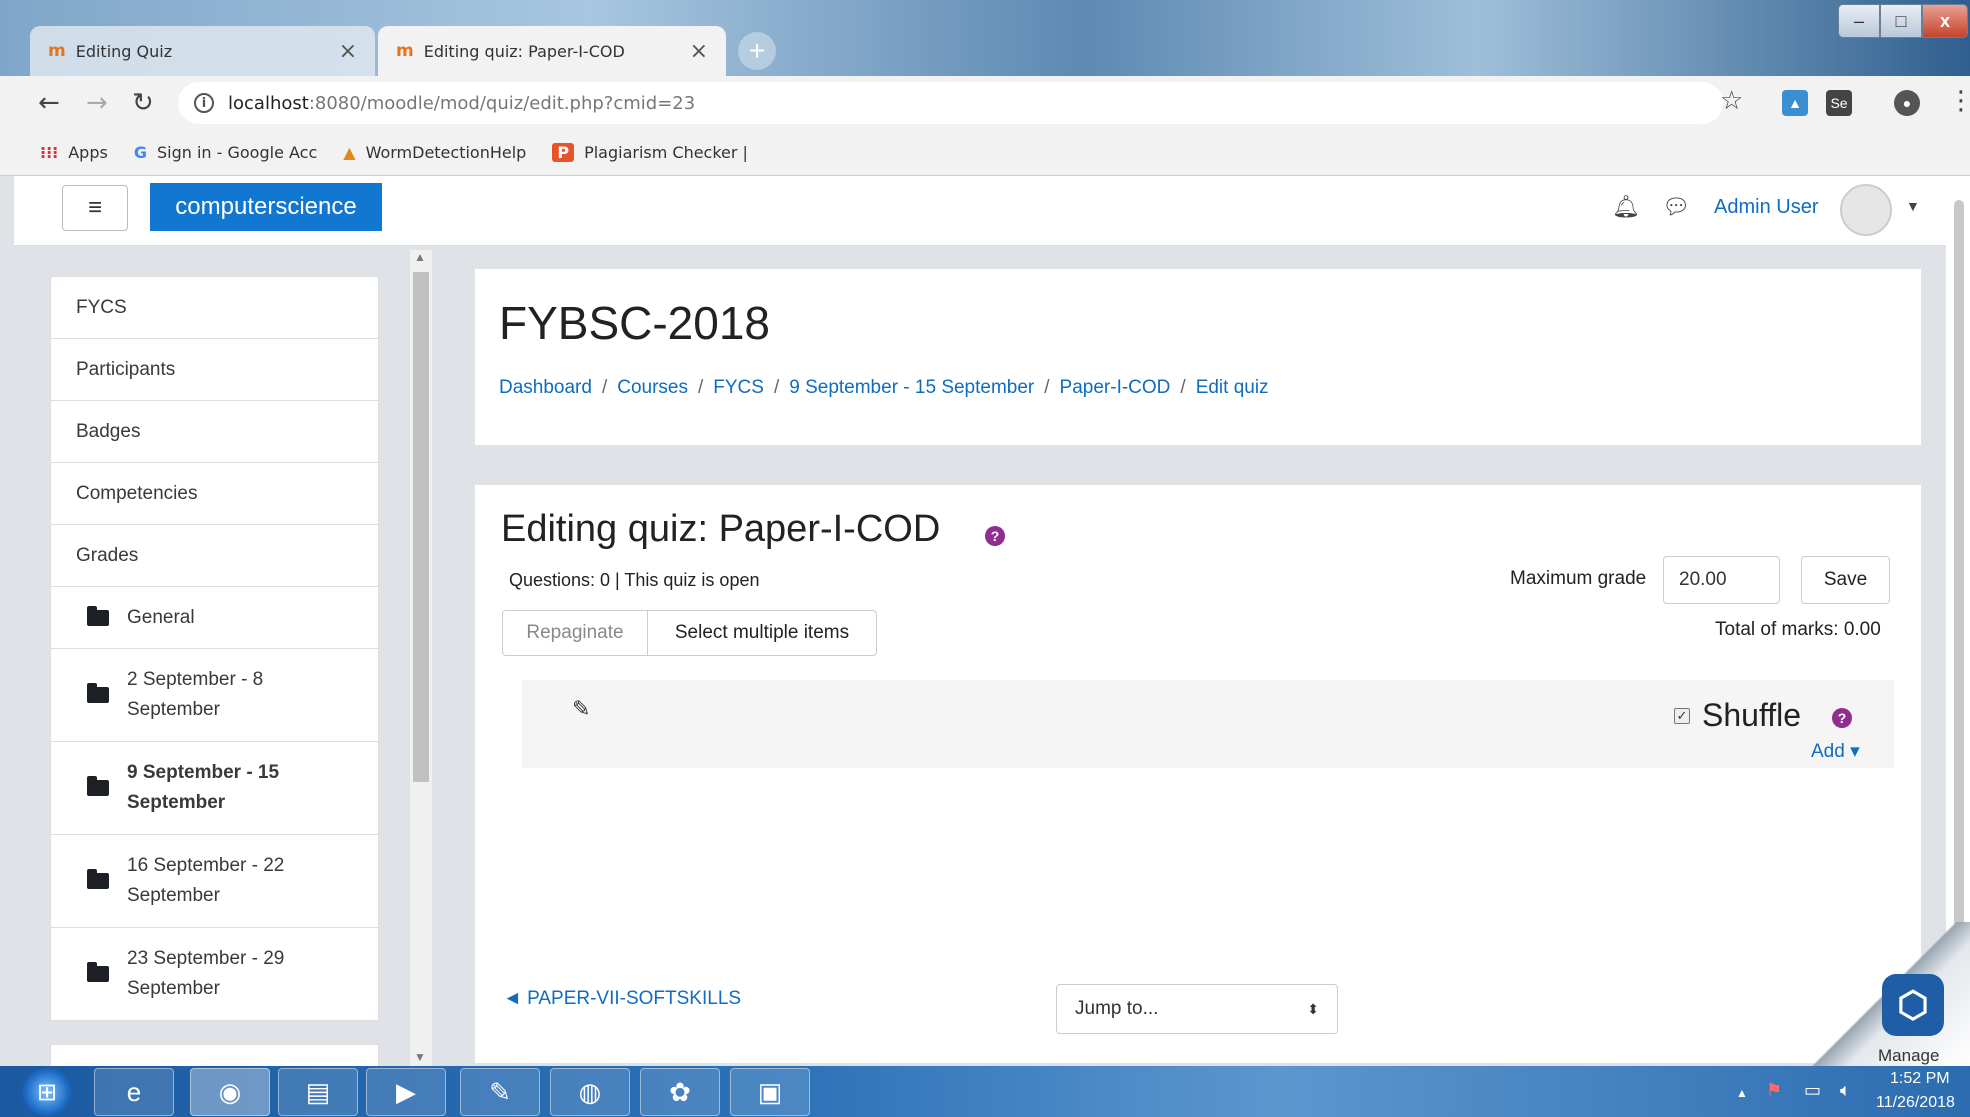 The image size is (1970, 1117). What do you see at coordinates (420, 257) in the screenshot?
I see `scroll-up-arrow-icon: ▲` at bounding box center [420, 257].